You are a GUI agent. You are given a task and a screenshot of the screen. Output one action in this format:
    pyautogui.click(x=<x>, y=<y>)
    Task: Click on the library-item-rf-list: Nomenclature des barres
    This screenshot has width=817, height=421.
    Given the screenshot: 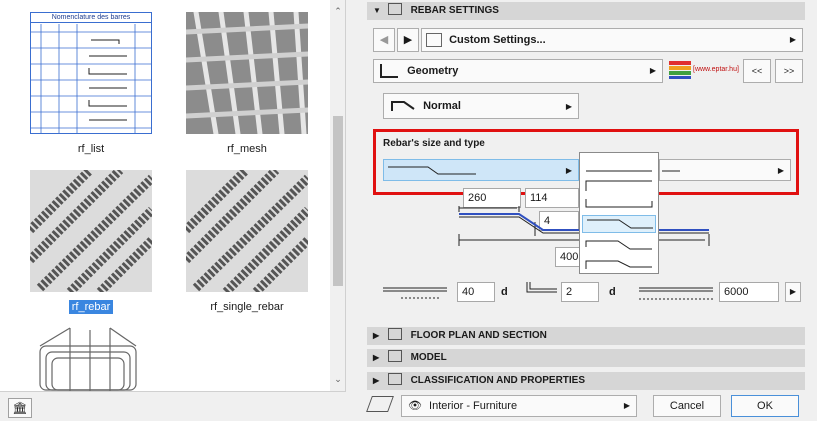 What is the action you would take?
    pyautogui.click(x=91, y=73)
    